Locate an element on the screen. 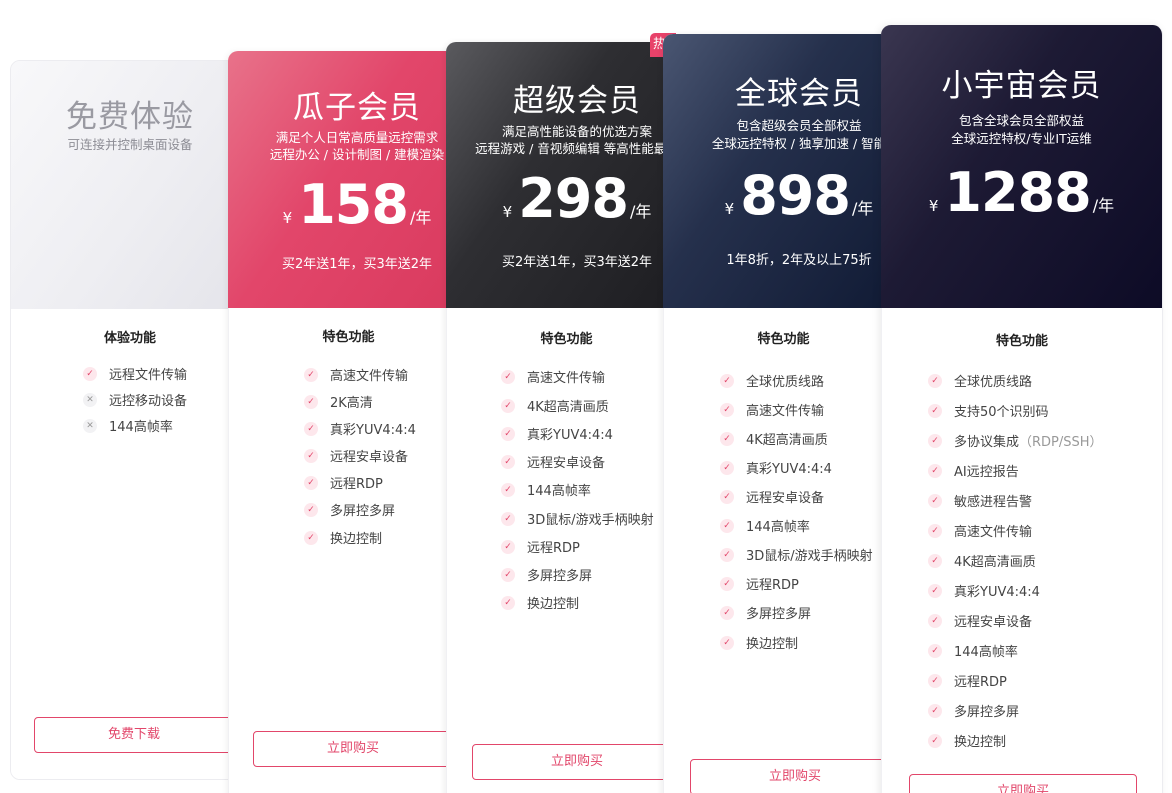  plan-subtitle: 满足高性能设备的优选方案 is located at coordinates (576, 131).